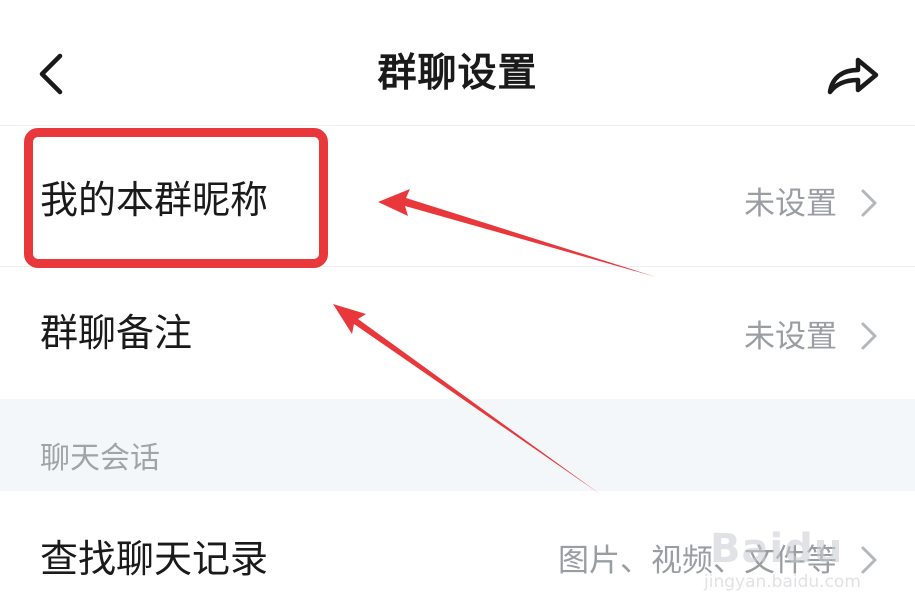 This screenshot has height=611, width=915. What do you see at coordinates (777, 549) in the screenshot?
I see `watermark-brand: Baidu` at bounding box center [777, 549].